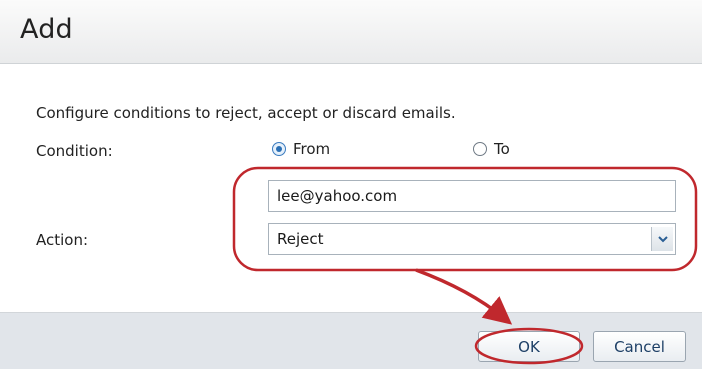  I want to click on action-select-value: Reject, so click(300, 239).